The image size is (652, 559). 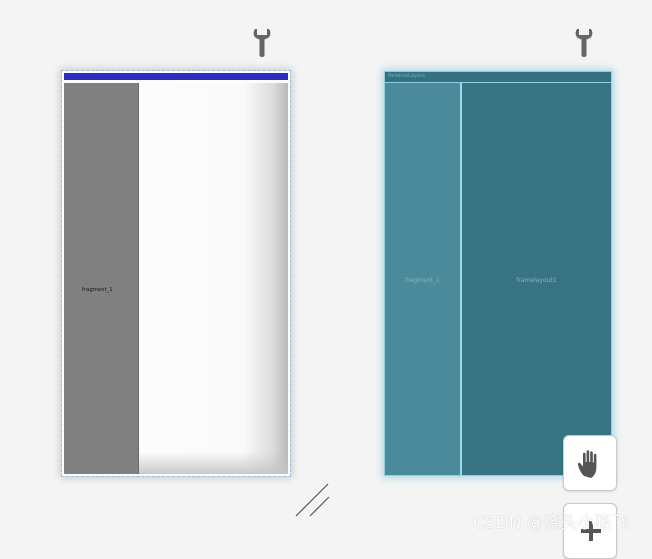 What do you see at coordinates (498, 77) in the screenshot?
I see `blueprint-appbar: RelativeLayout` at bounding box center [498, 77].